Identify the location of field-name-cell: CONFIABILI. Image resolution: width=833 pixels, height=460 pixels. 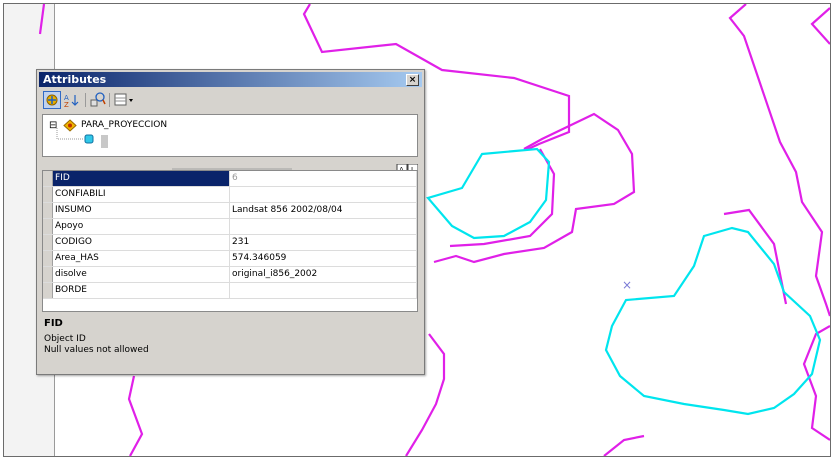
(141, 194).